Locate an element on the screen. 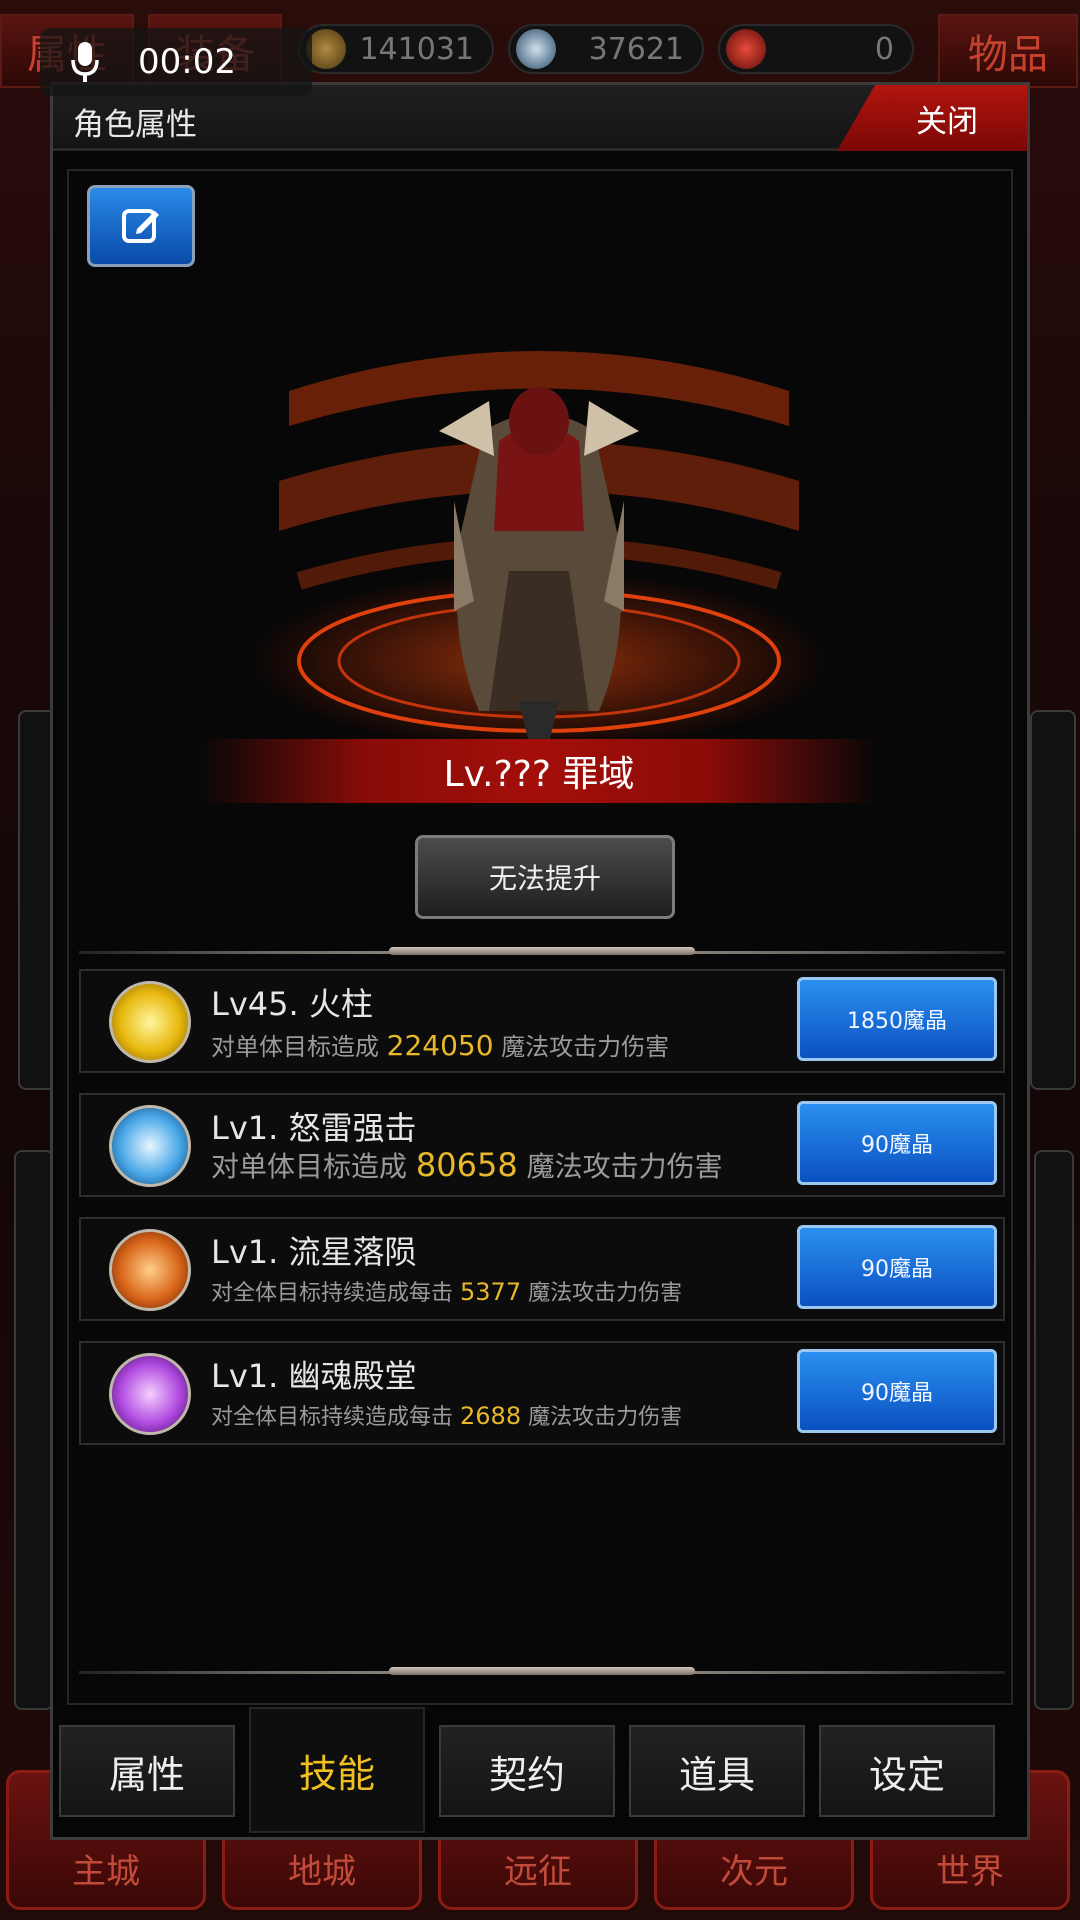  bg-lower-panel-right is located at coordinates (1054, 1430).